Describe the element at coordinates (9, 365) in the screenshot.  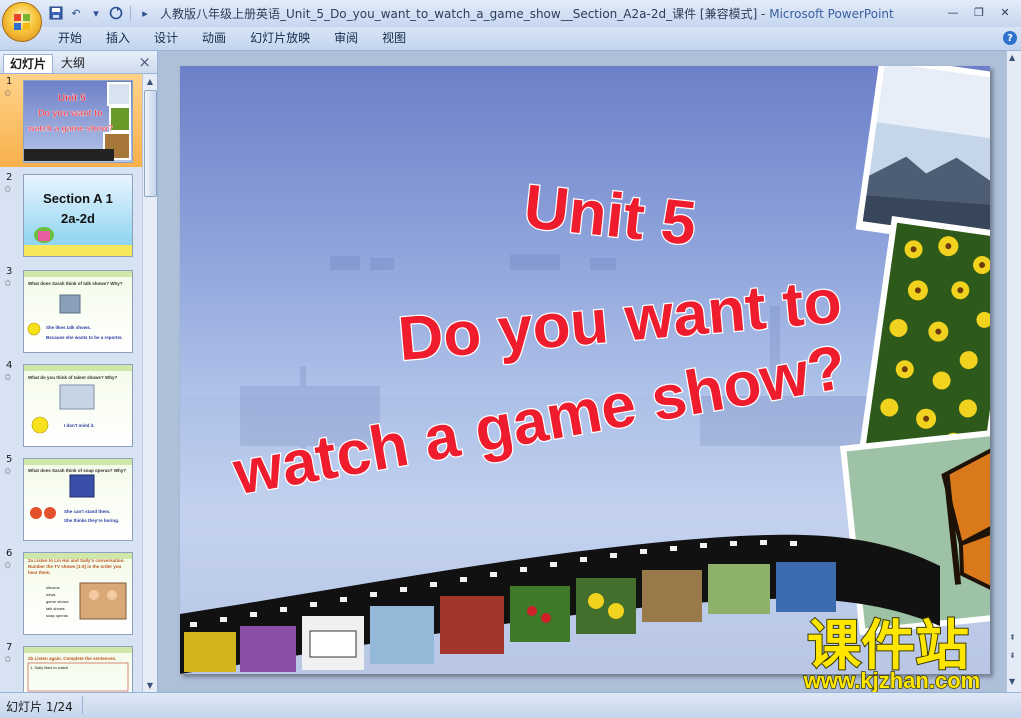
I see `slide-number: 4` at that location.